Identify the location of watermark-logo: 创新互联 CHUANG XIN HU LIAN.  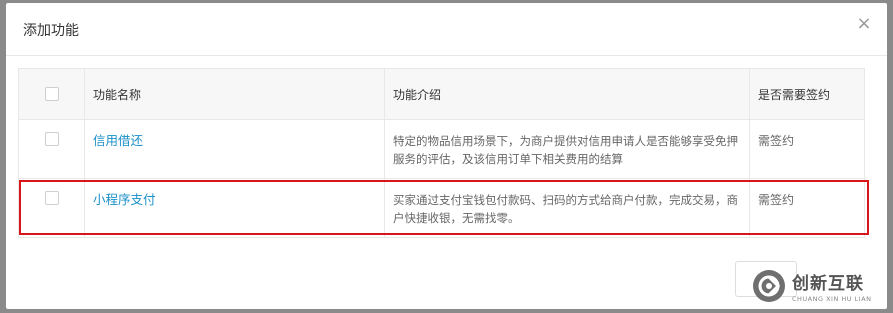
(820, 286).